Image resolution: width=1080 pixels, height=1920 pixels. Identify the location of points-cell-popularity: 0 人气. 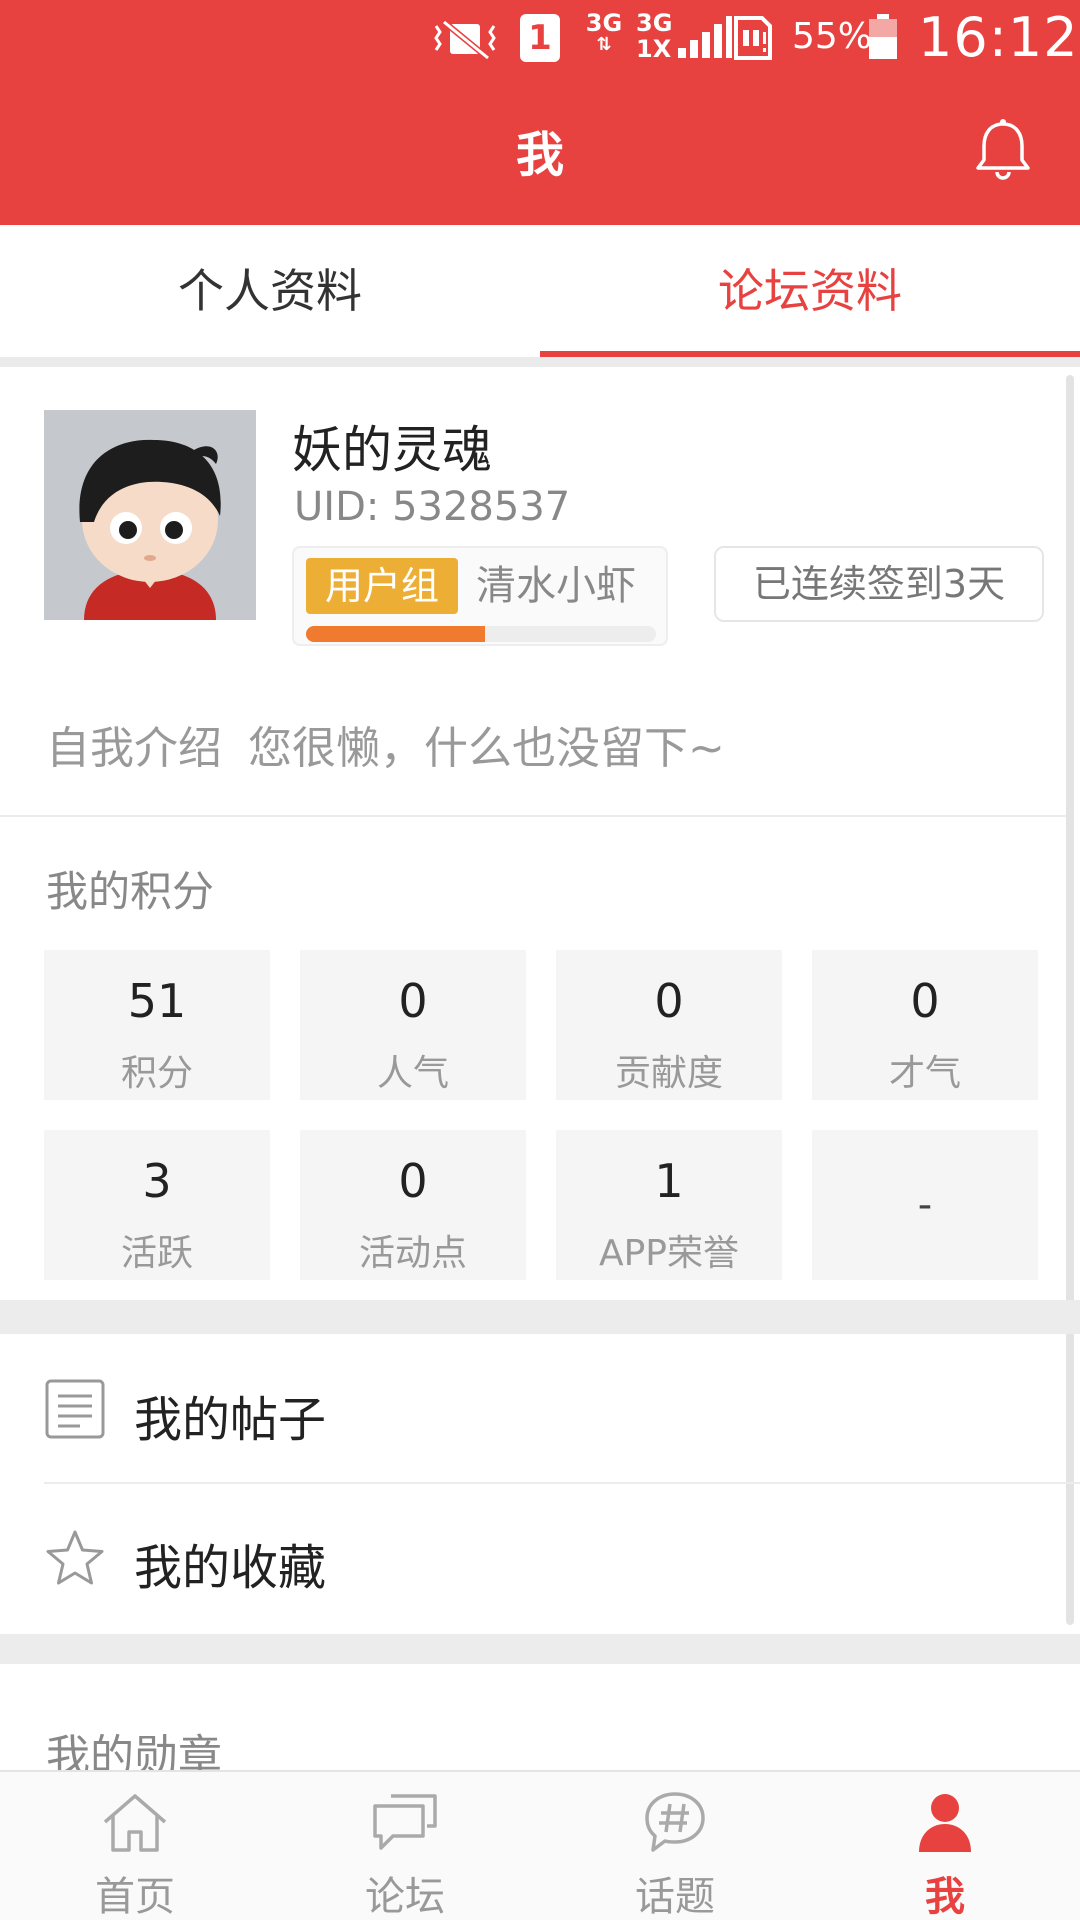
(413, 1025).